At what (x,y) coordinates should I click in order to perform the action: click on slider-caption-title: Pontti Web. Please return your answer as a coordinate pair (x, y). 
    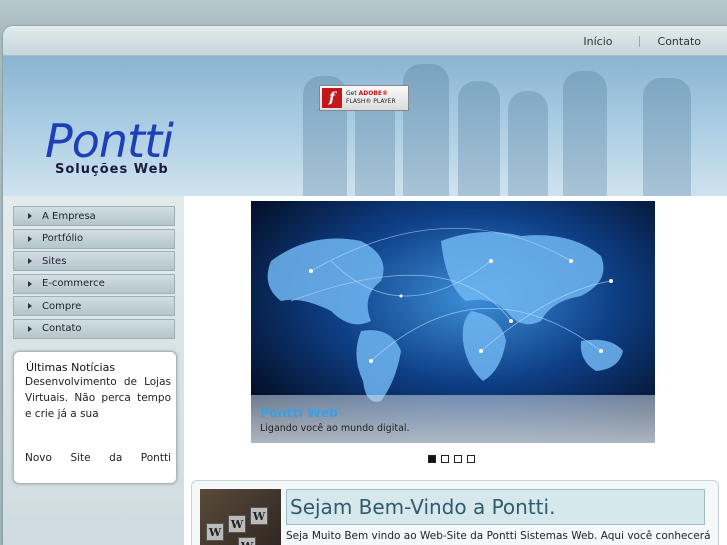
    Looking at the image, I should click on (299, 412).